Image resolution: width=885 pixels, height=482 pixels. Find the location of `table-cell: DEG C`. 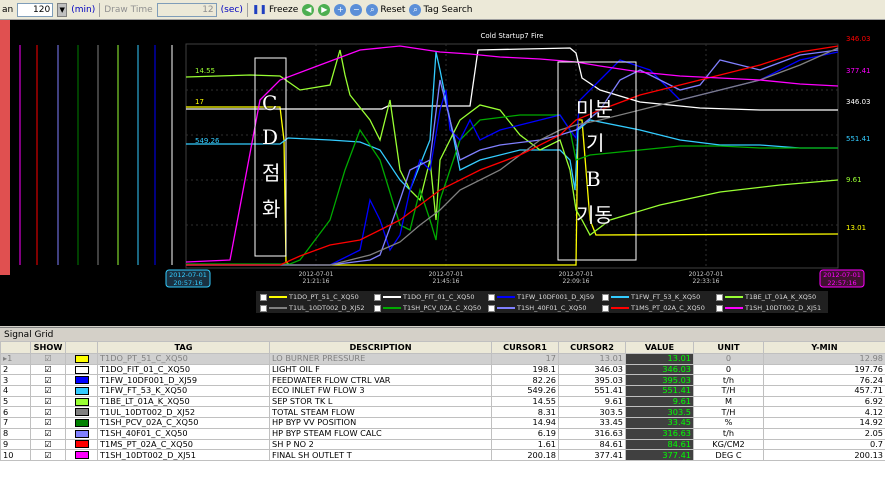

table-cell: DEG C is located at coordinates (728, 455).